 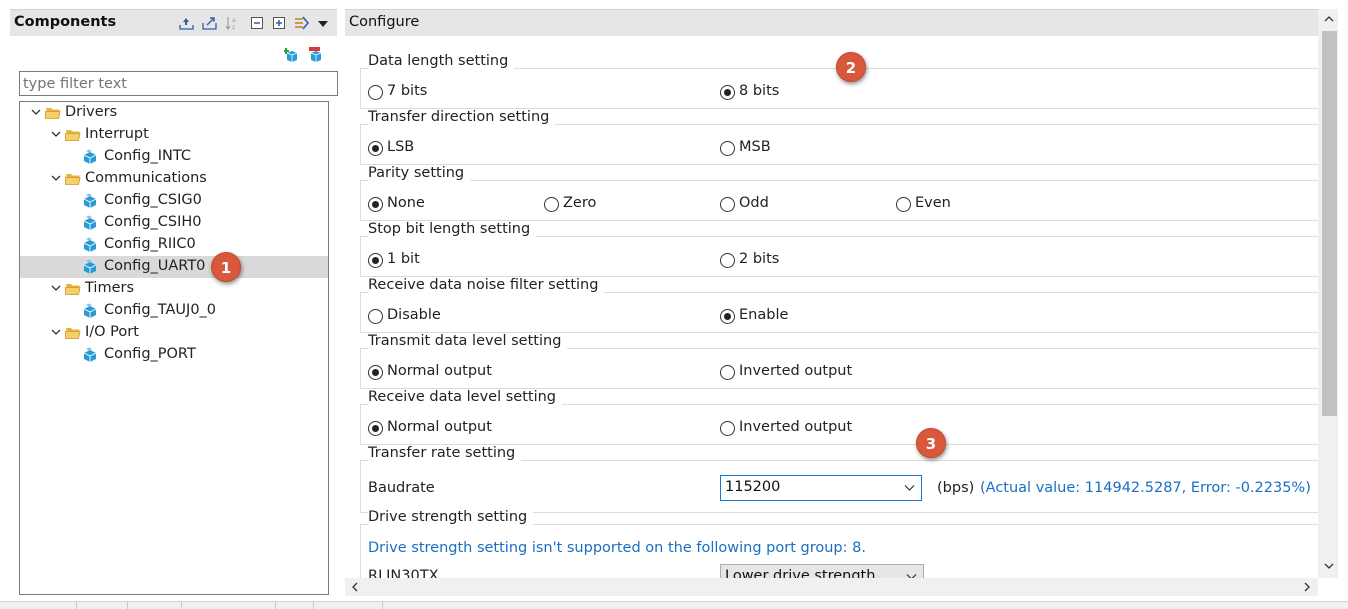 I want to click on tree-config-row: Config_RIIC0, so click(x=174, y=245).